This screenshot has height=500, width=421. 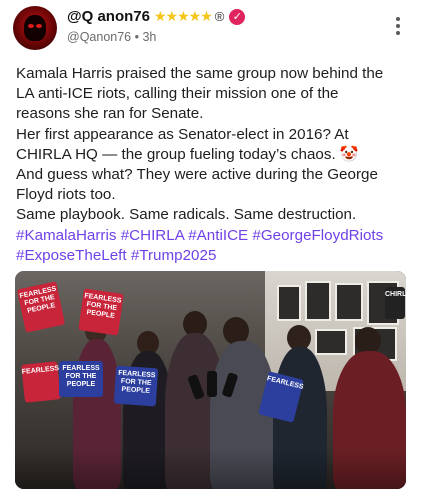 I want to click on avatar-mask-graphic, so click(x=35, y=28).